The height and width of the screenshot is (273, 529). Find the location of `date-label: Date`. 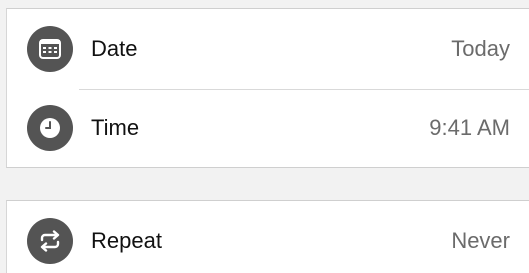

date-label: Date is located at coordinates (114, 48).